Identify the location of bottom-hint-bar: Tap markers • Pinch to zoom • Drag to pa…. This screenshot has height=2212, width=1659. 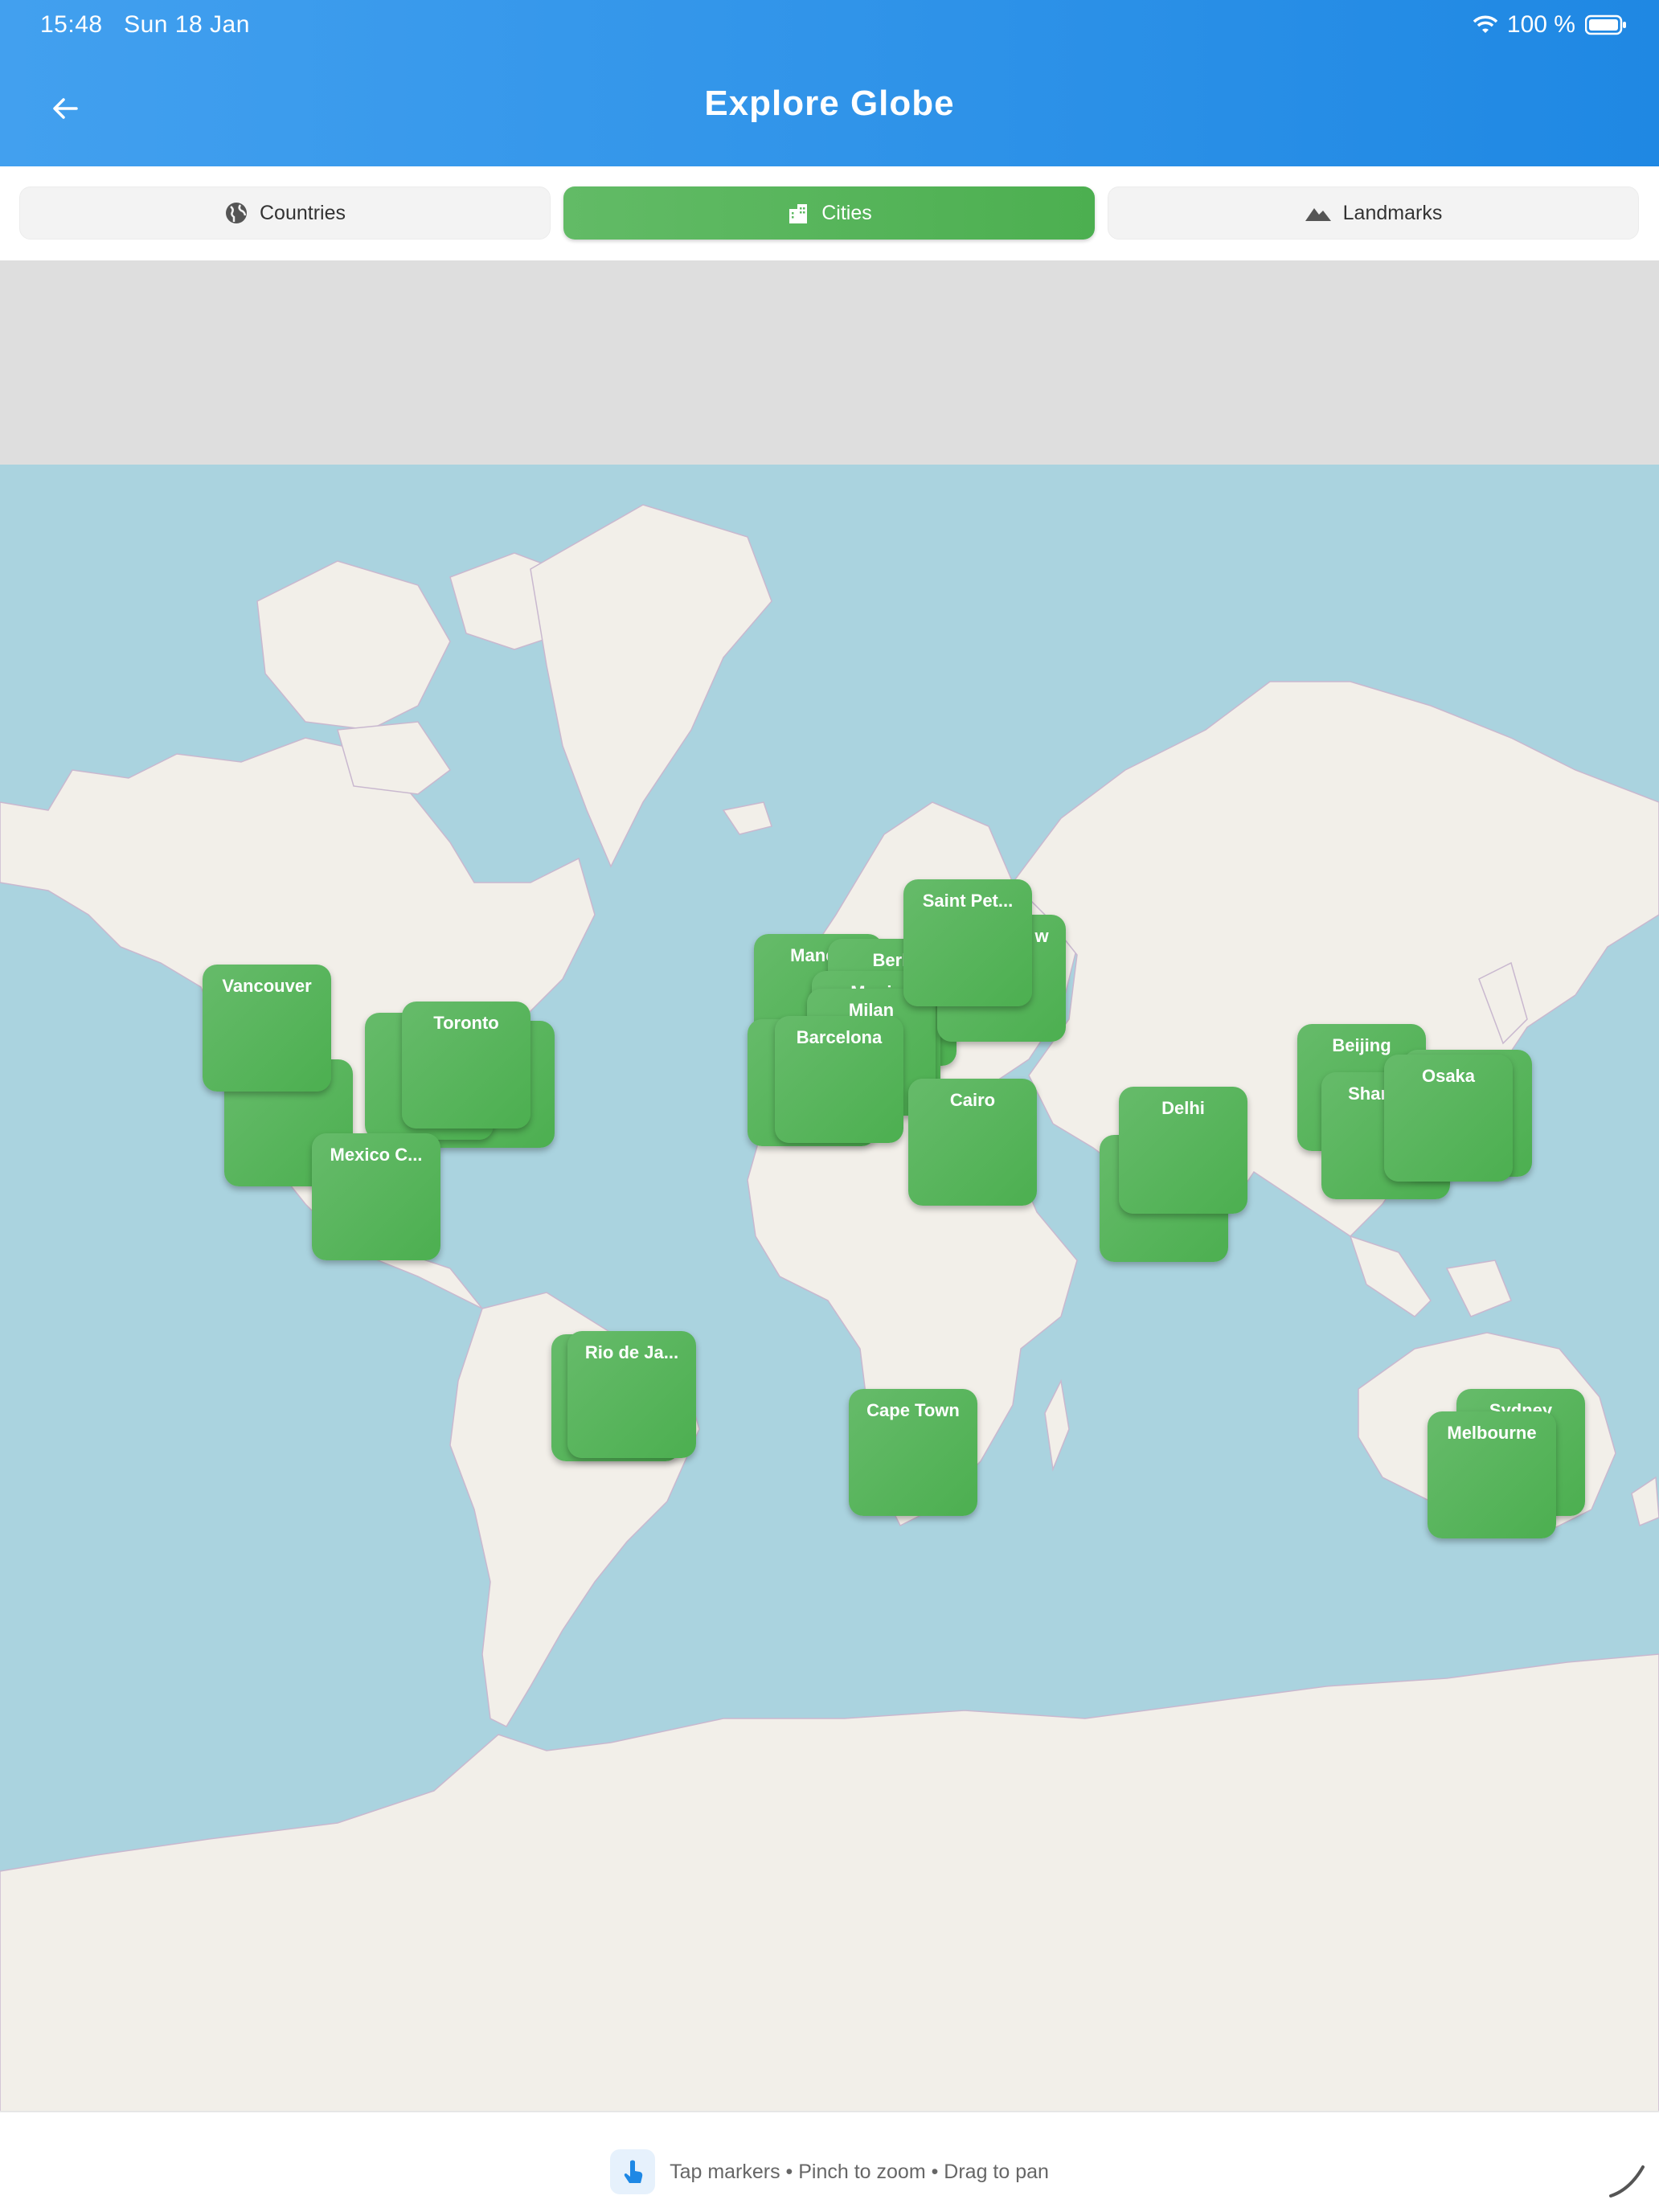
(829, 2161).